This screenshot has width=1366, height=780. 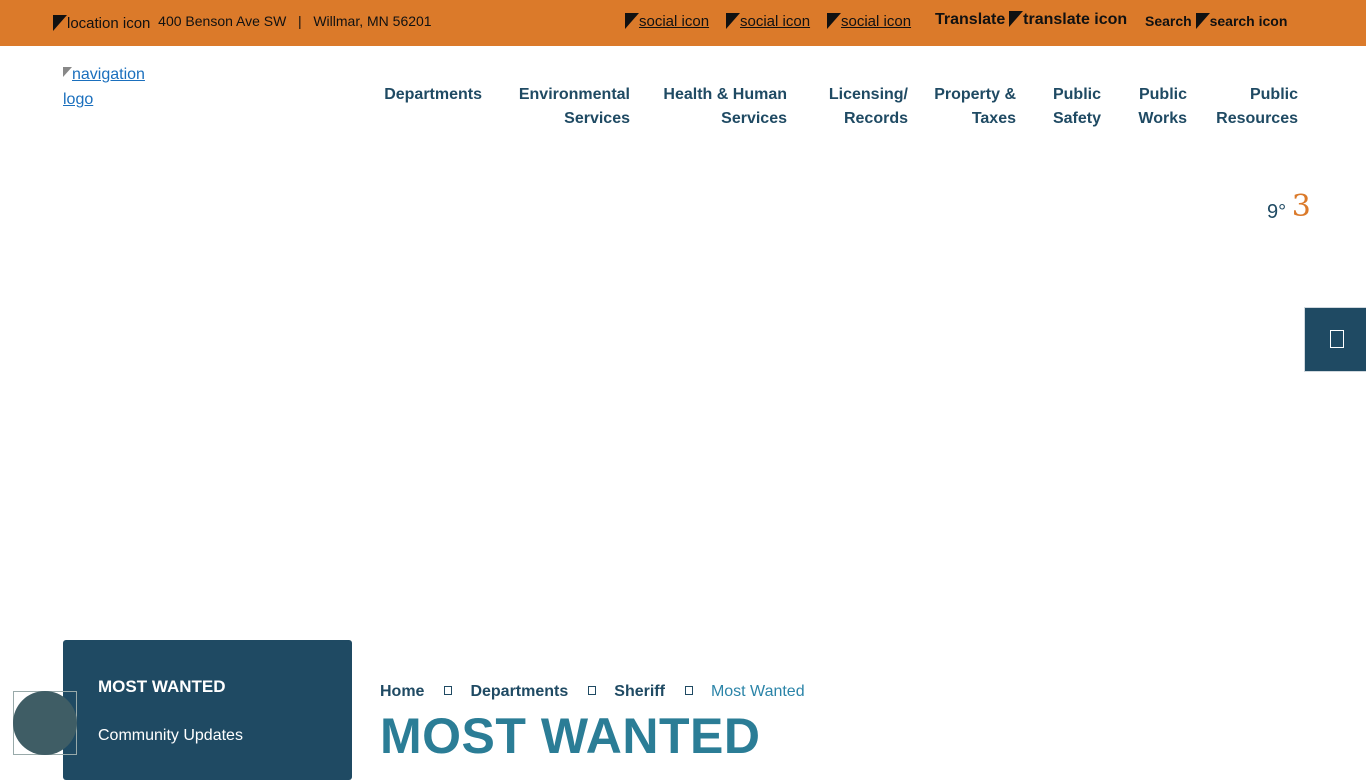 What do you see at coordinates (519, 691) in the screenshot?
I see `breadcrumb-departments: Departments` at bounding box center [519, 691].